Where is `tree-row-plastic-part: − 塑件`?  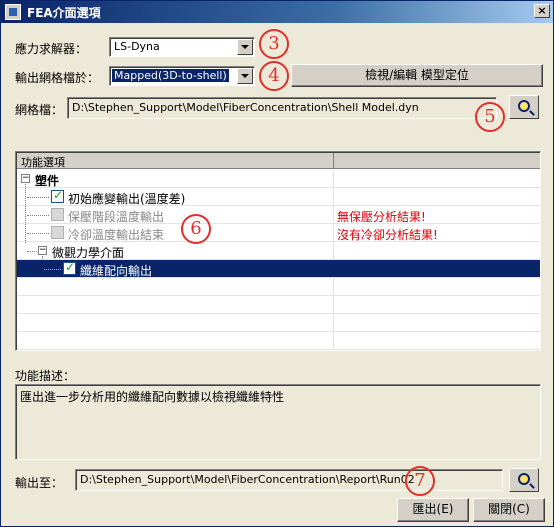 tree-row-plastic-part: − 塑件 is located at coordinates (278, 179).